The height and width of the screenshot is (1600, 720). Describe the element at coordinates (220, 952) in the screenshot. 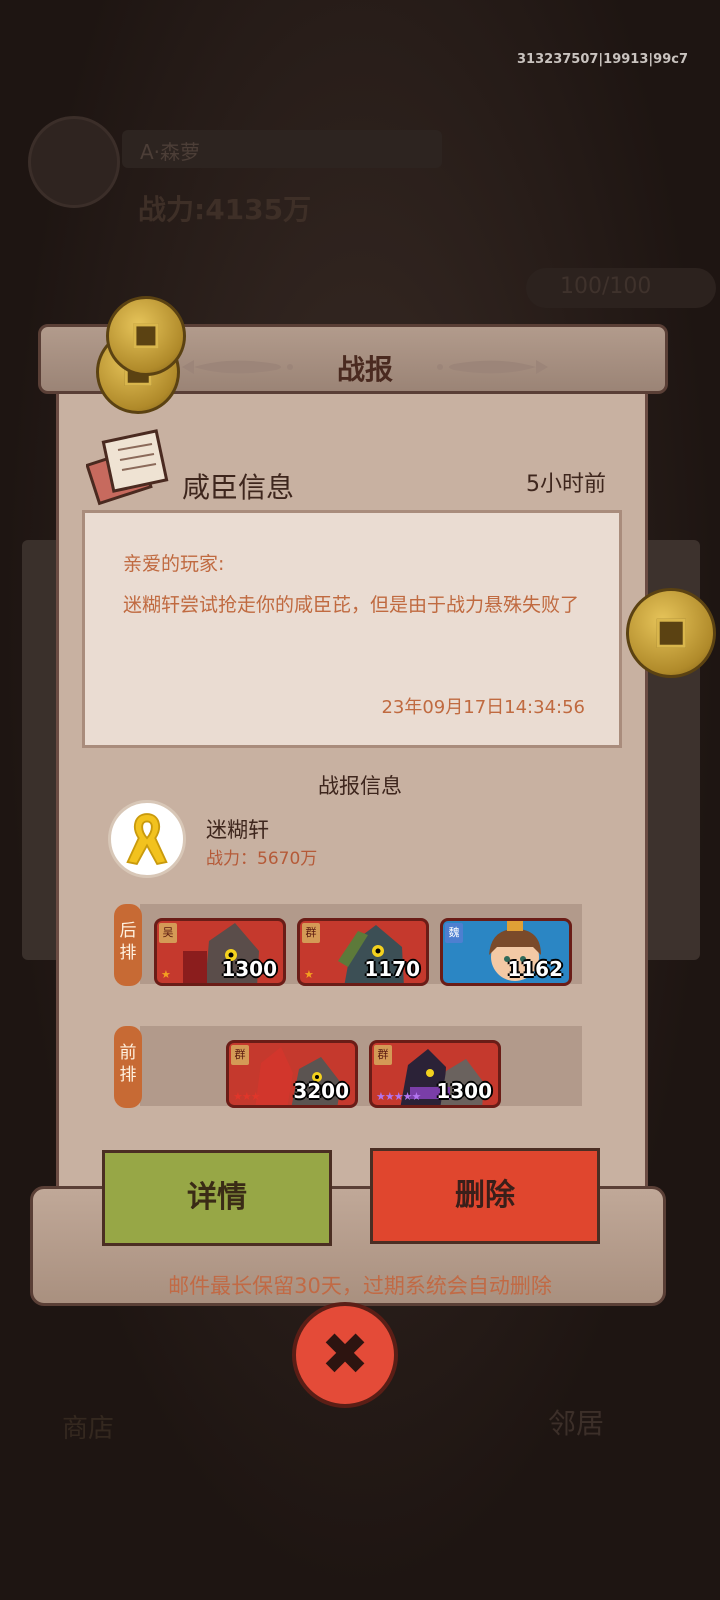

I see `hero-card: 吴 ★ 1300` at that location.